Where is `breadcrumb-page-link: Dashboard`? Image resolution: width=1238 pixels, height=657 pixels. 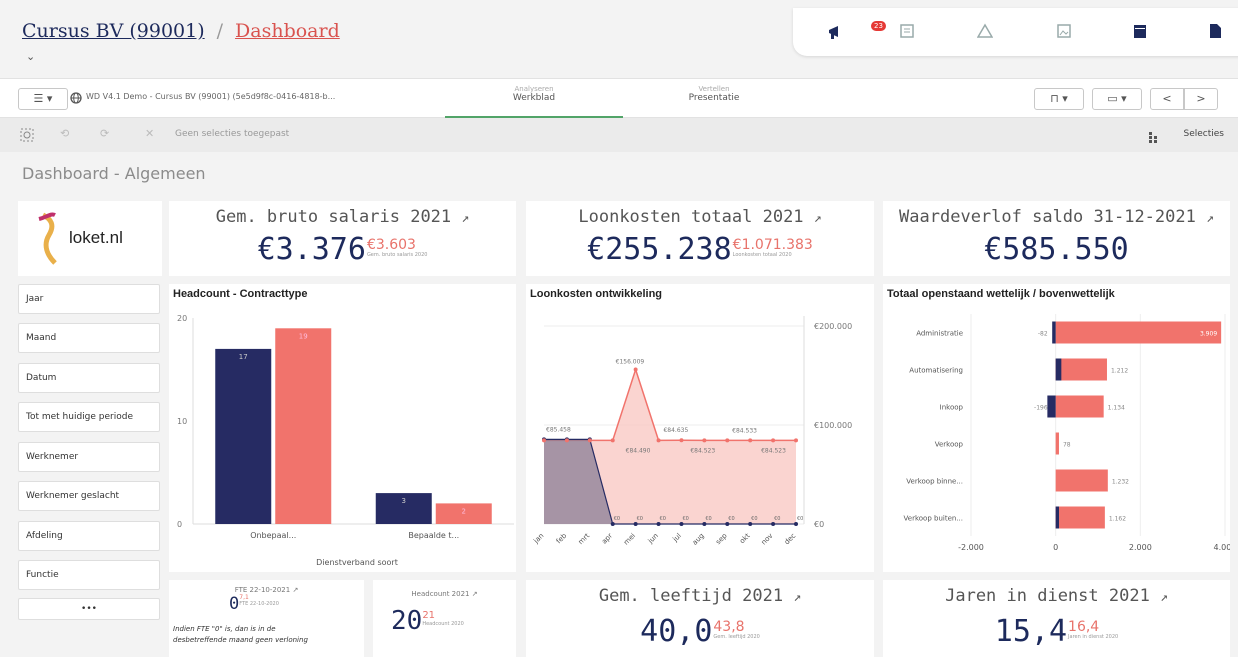 breadcrumb-page-link: Dashboard is located at coordinates (287, 31).